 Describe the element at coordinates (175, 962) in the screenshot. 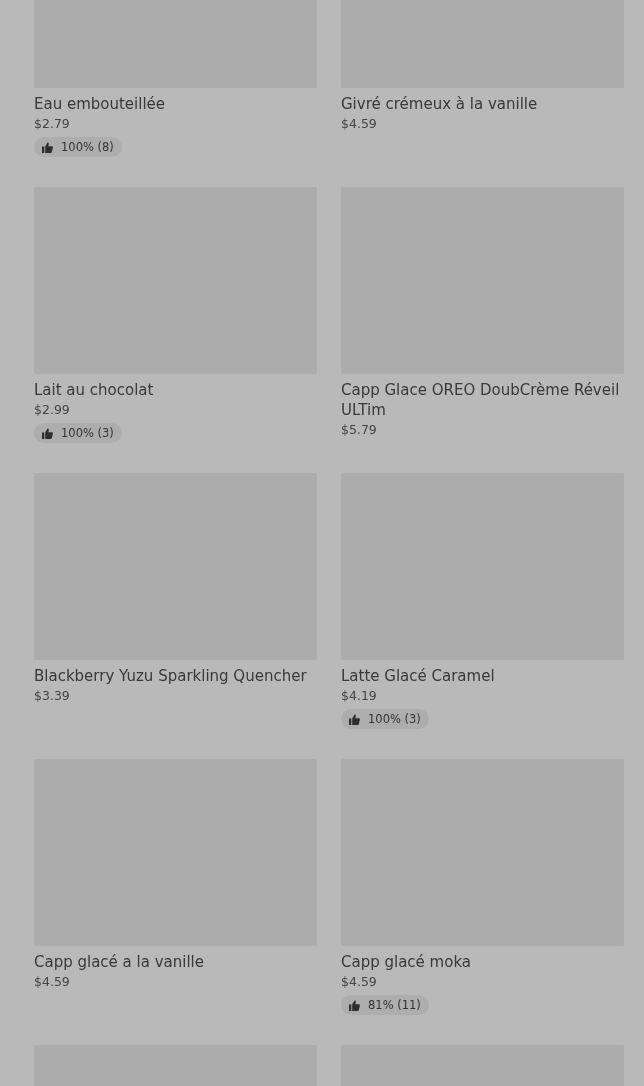

I see `product-name: Capp glacé a la vanille` at that location.